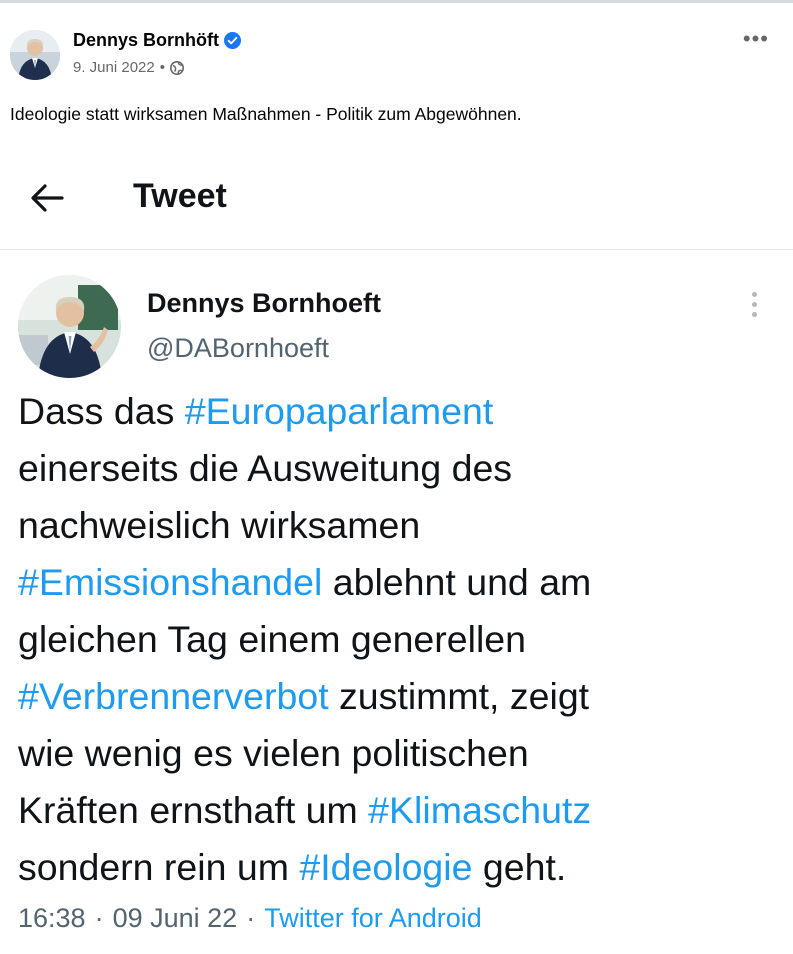 This screenshot has height=954, width=793. I want to click on top-divider, so click(396, 1).